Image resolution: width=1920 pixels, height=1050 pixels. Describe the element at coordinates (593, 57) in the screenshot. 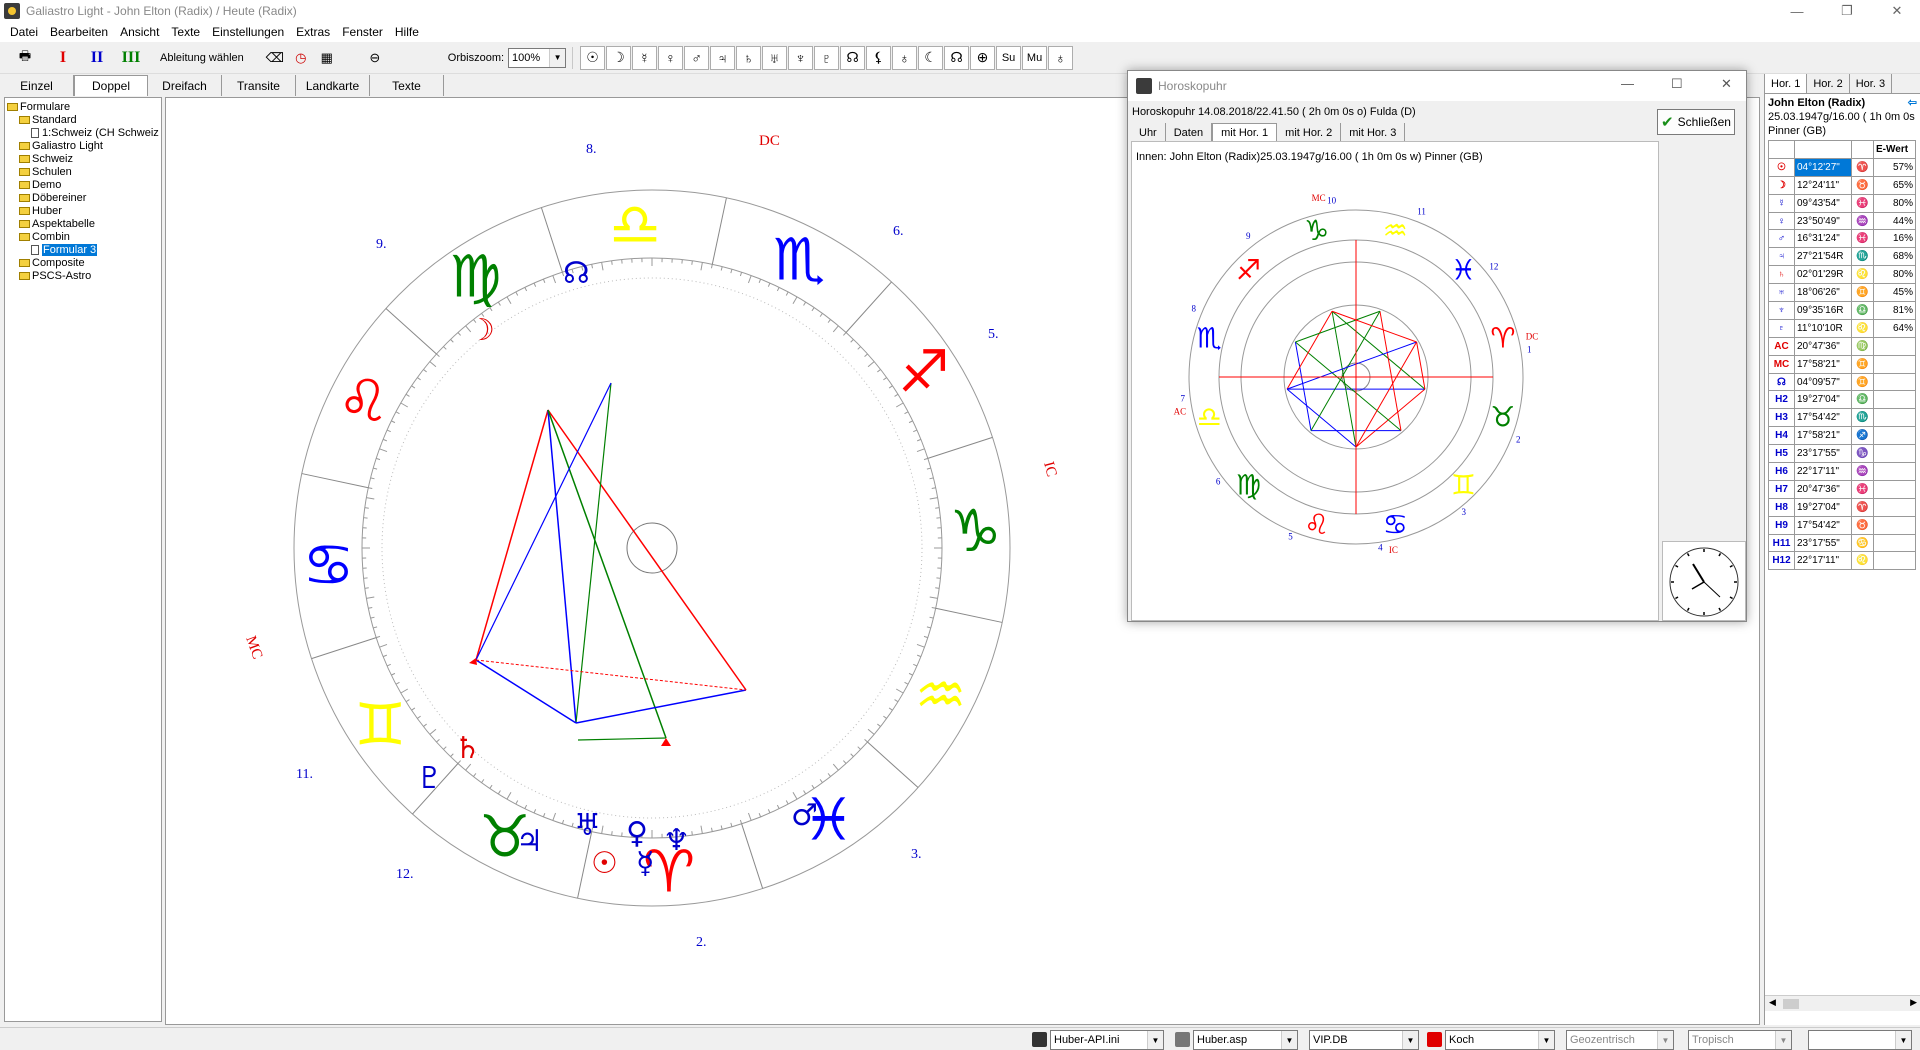

I see `planet-sun-button: ☉` at that location.